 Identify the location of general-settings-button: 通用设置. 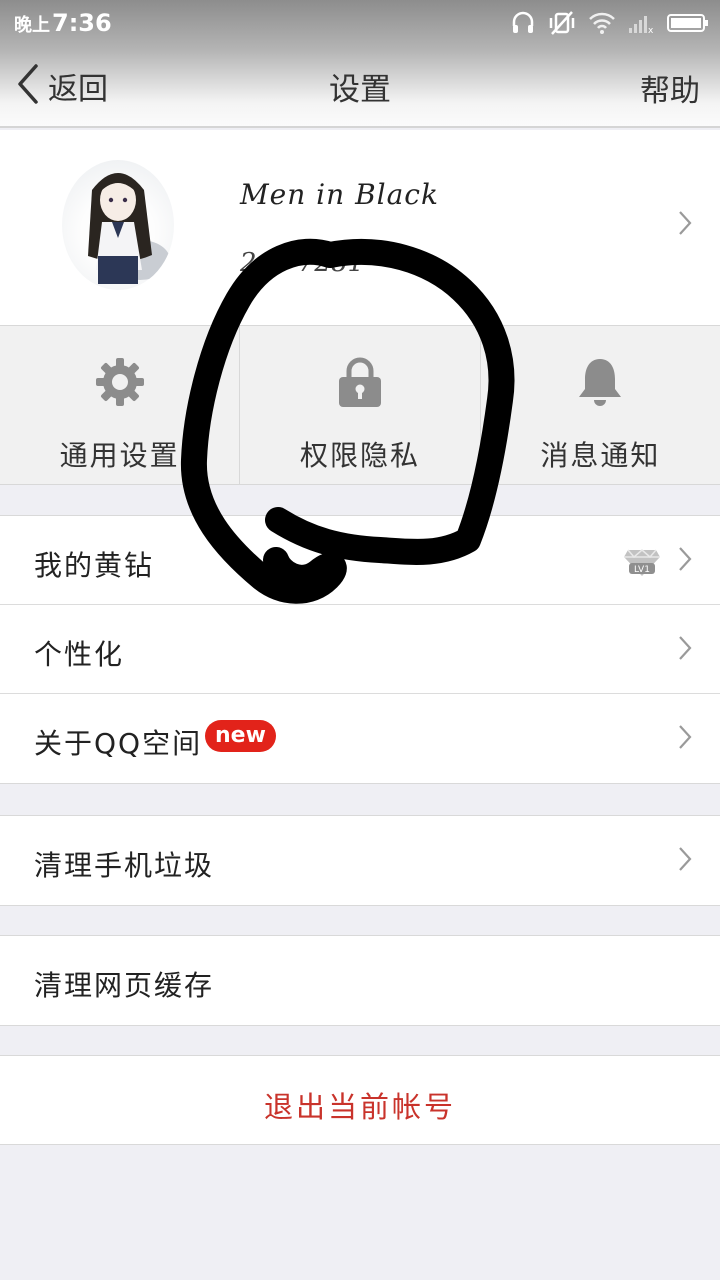
(119, 405).